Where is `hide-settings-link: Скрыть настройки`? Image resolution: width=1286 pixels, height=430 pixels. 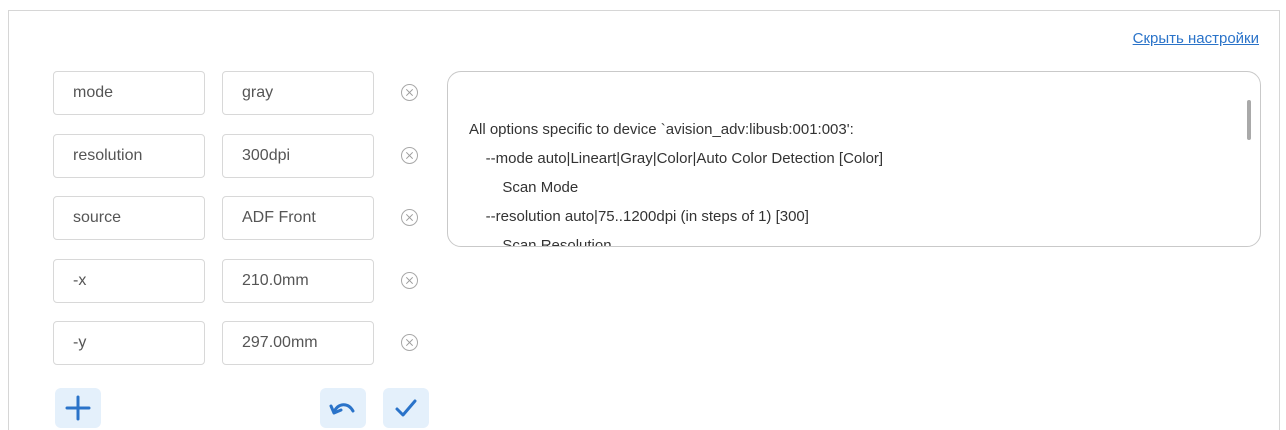
hide-settings-link: Скрыть настройки is located at coordinates (1196, 38).